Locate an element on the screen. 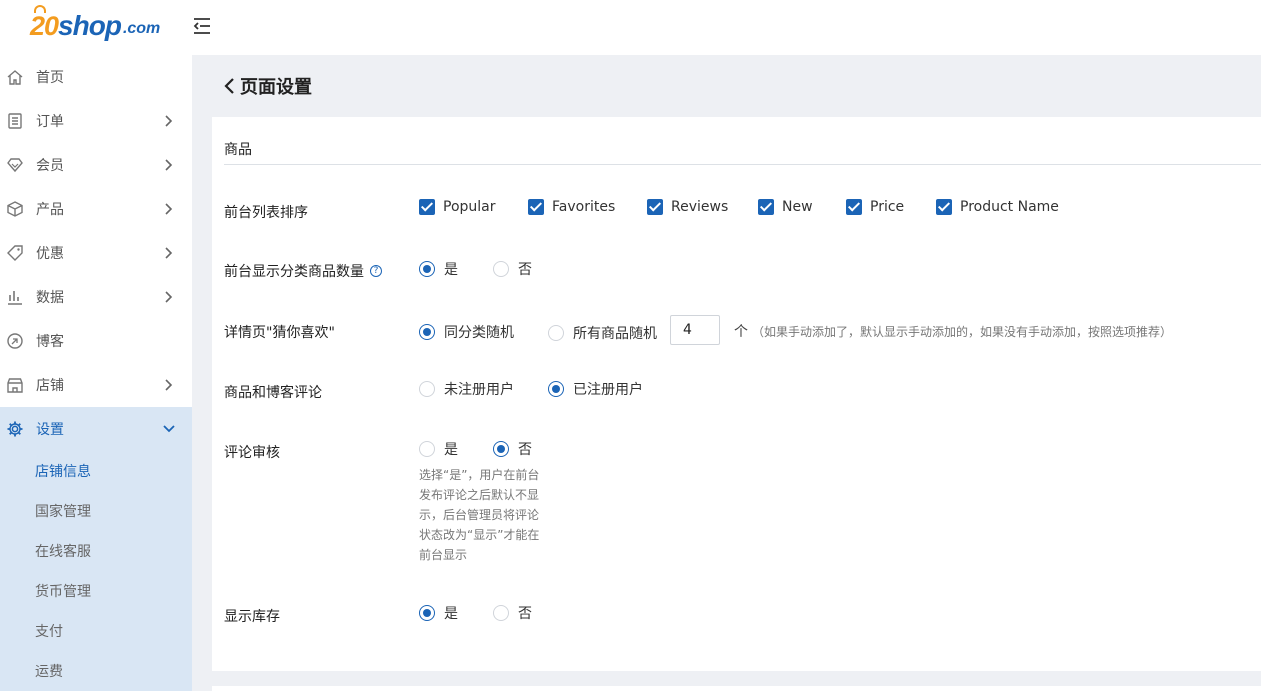  submenu-item-live-chat: 在线客服 is located at coordinates (96, 551).